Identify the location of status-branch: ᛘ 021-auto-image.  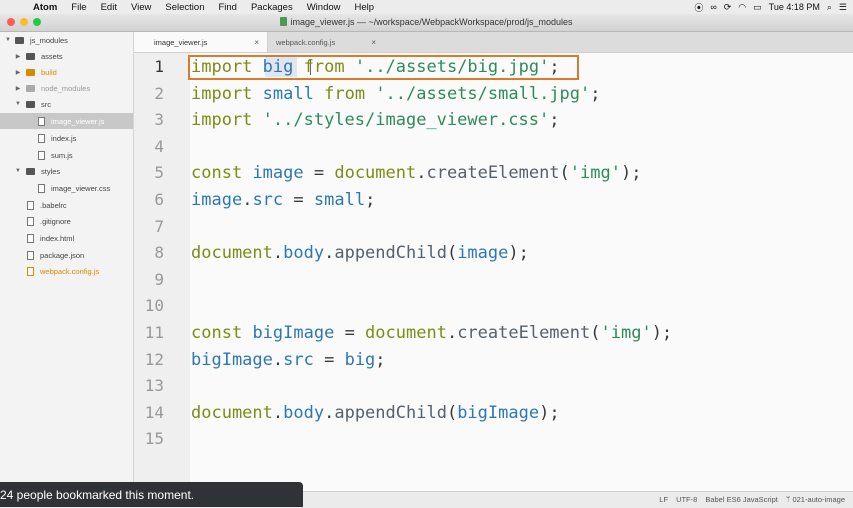
(815, 499).